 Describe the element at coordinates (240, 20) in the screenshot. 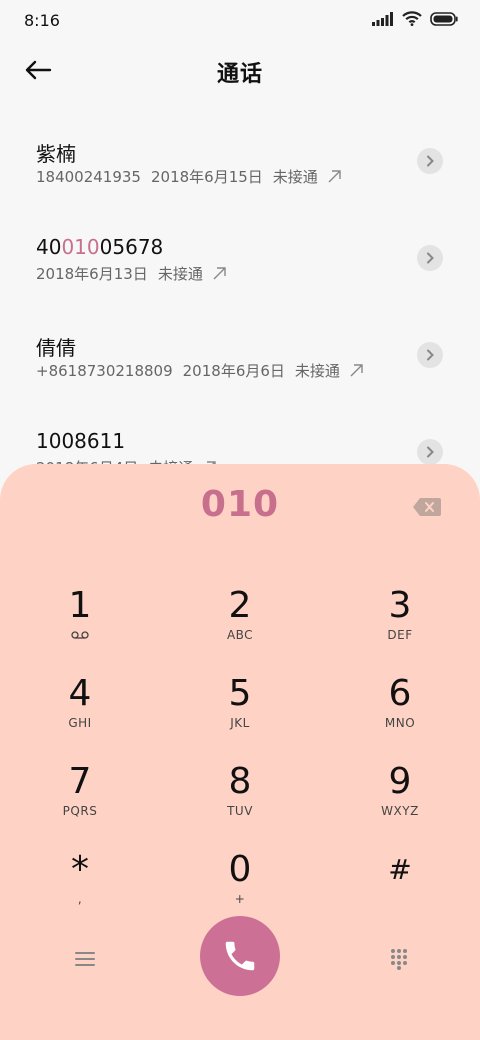

I see `status-bar: 8:16` at that location.